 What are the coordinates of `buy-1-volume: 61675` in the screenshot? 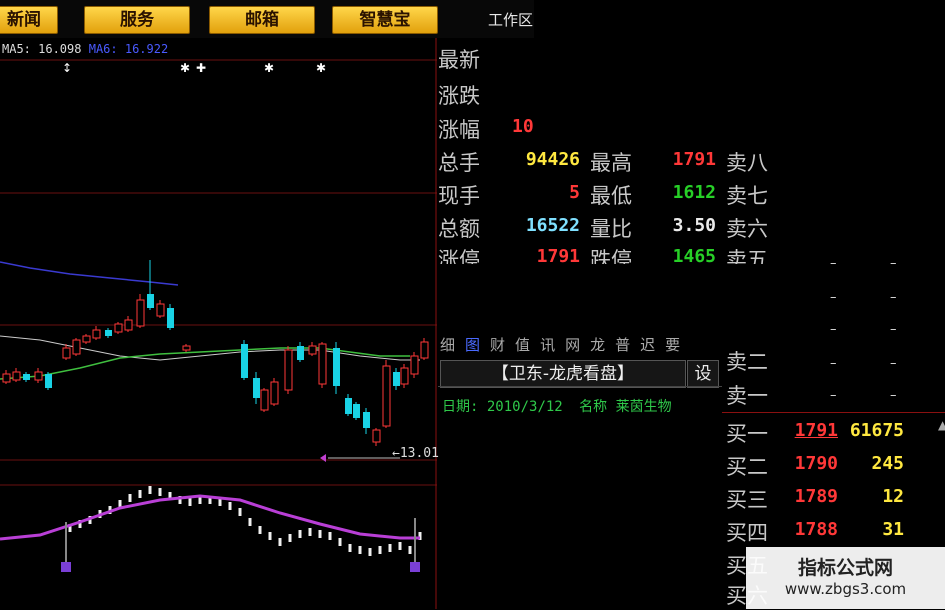 It's located at (876, 430).